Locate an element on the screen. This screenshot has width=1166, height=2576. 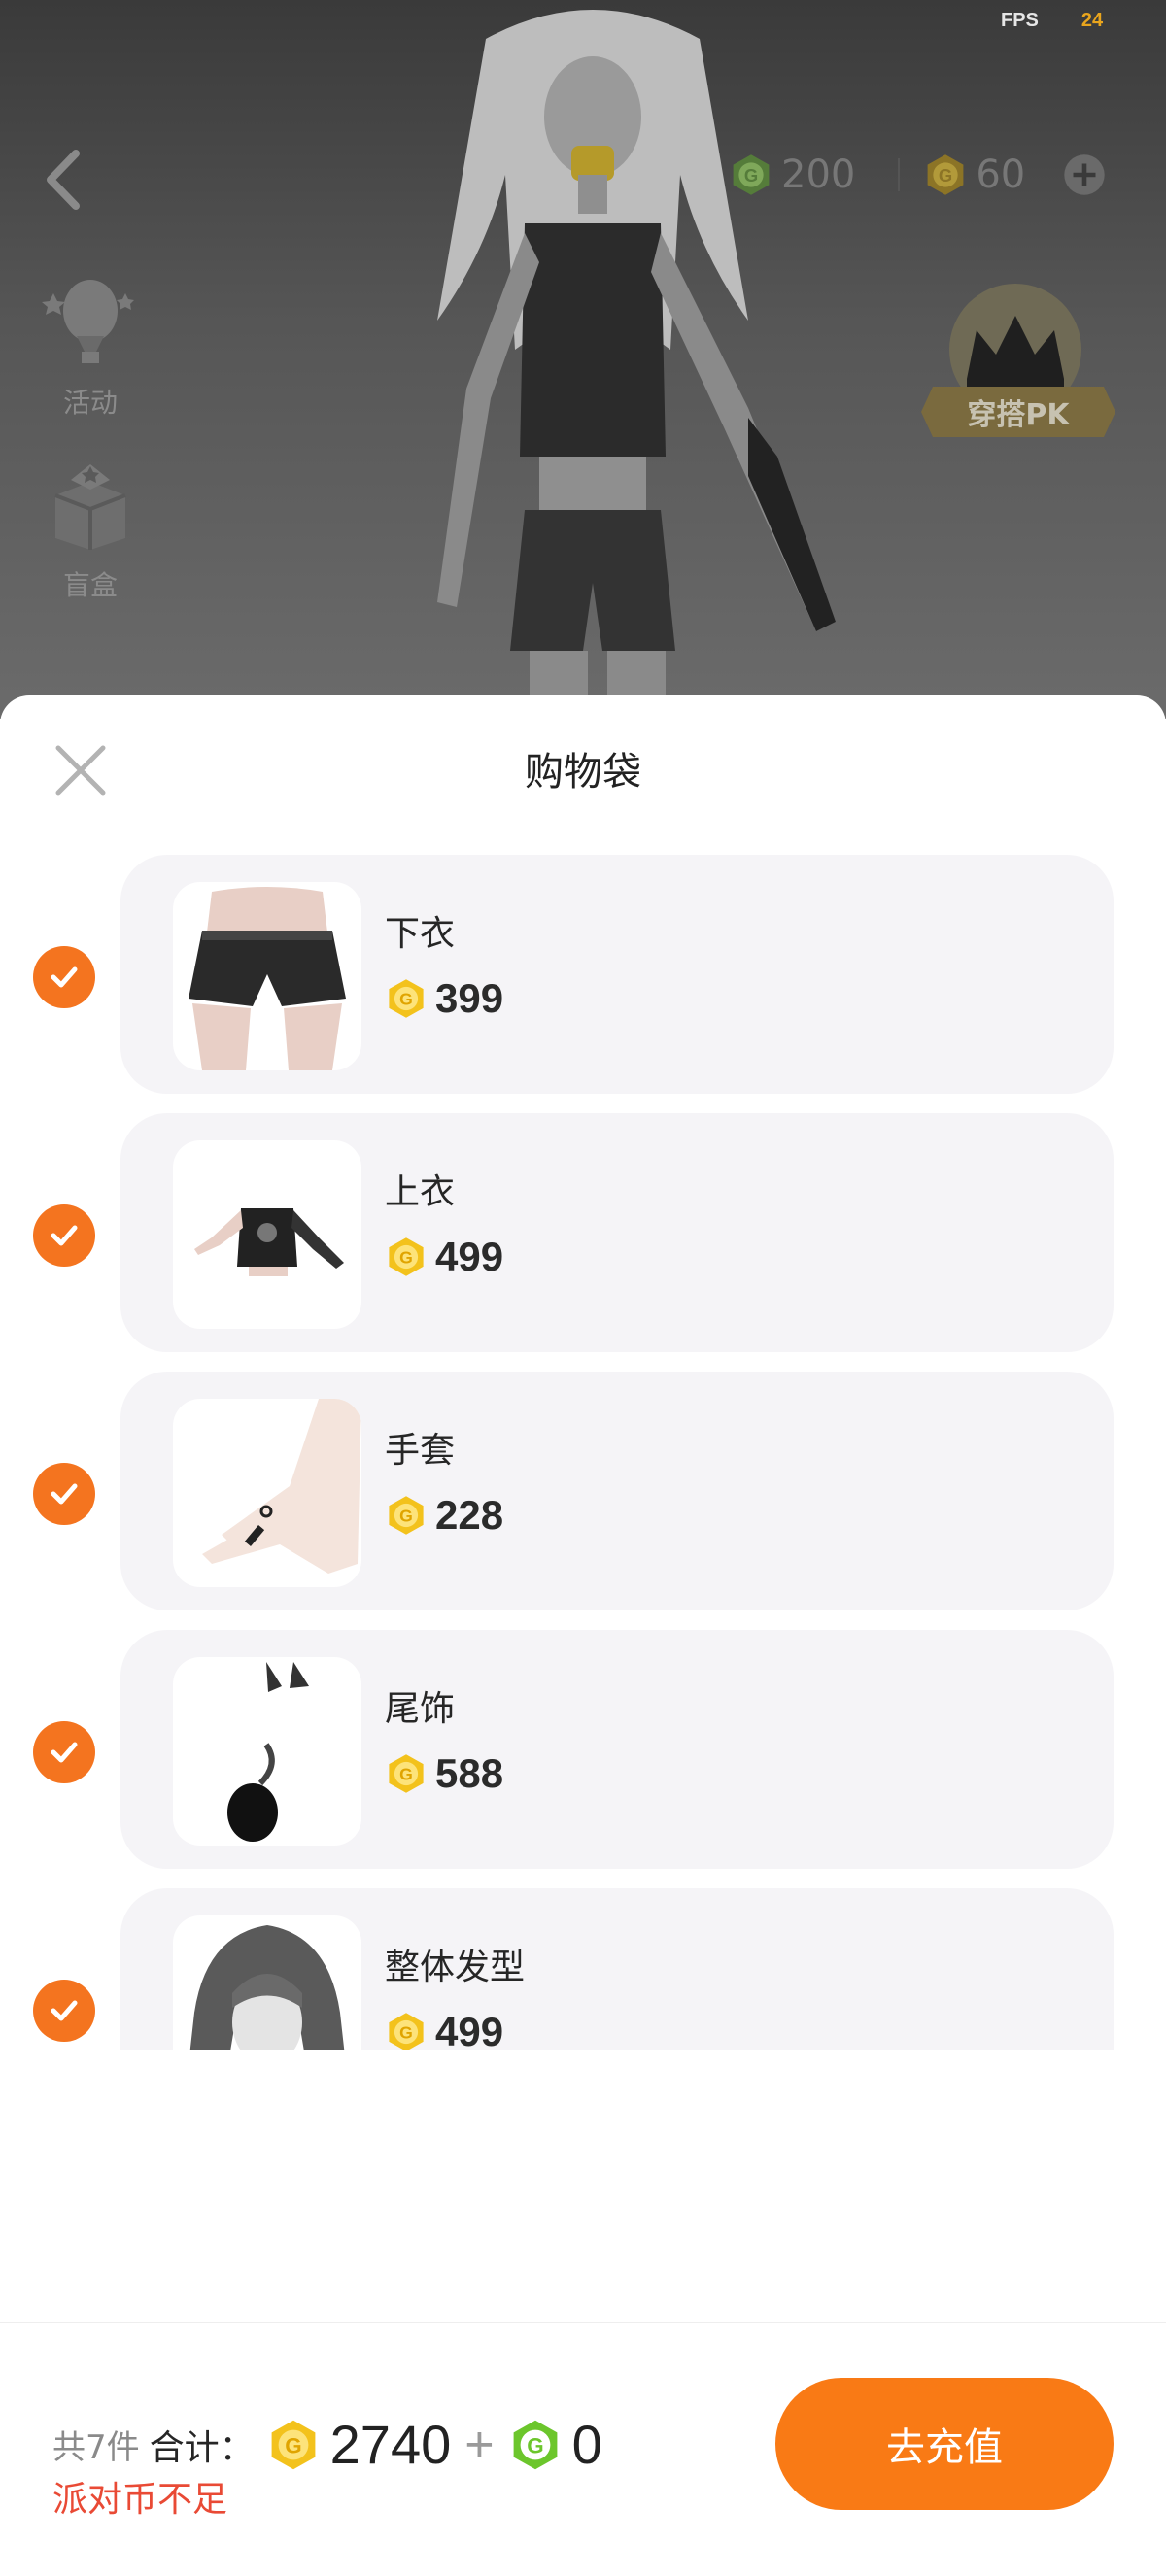
item-price: G 399 is located at coordinates (444, 998).